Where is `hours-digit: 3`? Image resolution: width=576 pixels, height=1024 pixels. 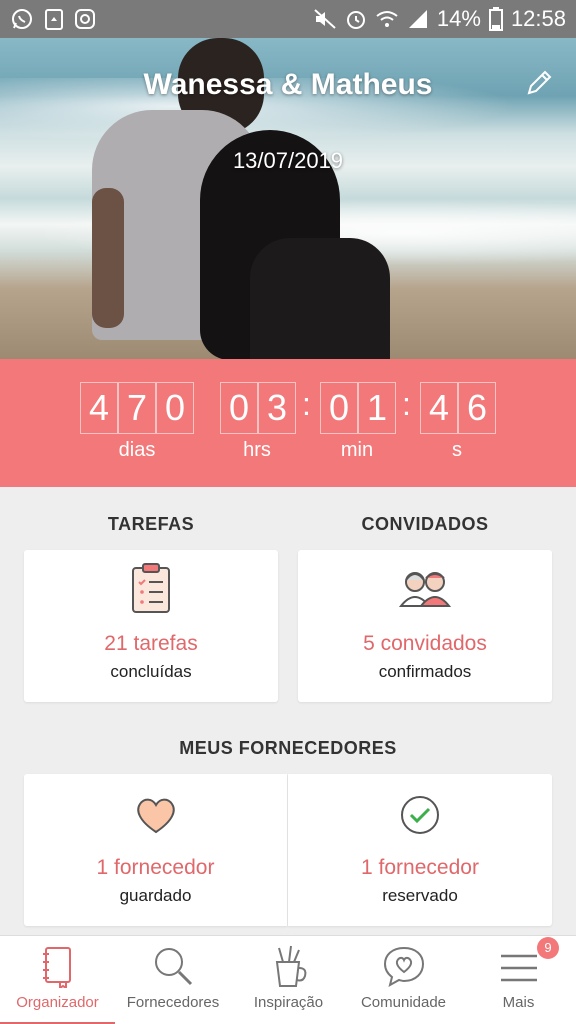 hours-digit: 3 is located at coordinates (277, 408).